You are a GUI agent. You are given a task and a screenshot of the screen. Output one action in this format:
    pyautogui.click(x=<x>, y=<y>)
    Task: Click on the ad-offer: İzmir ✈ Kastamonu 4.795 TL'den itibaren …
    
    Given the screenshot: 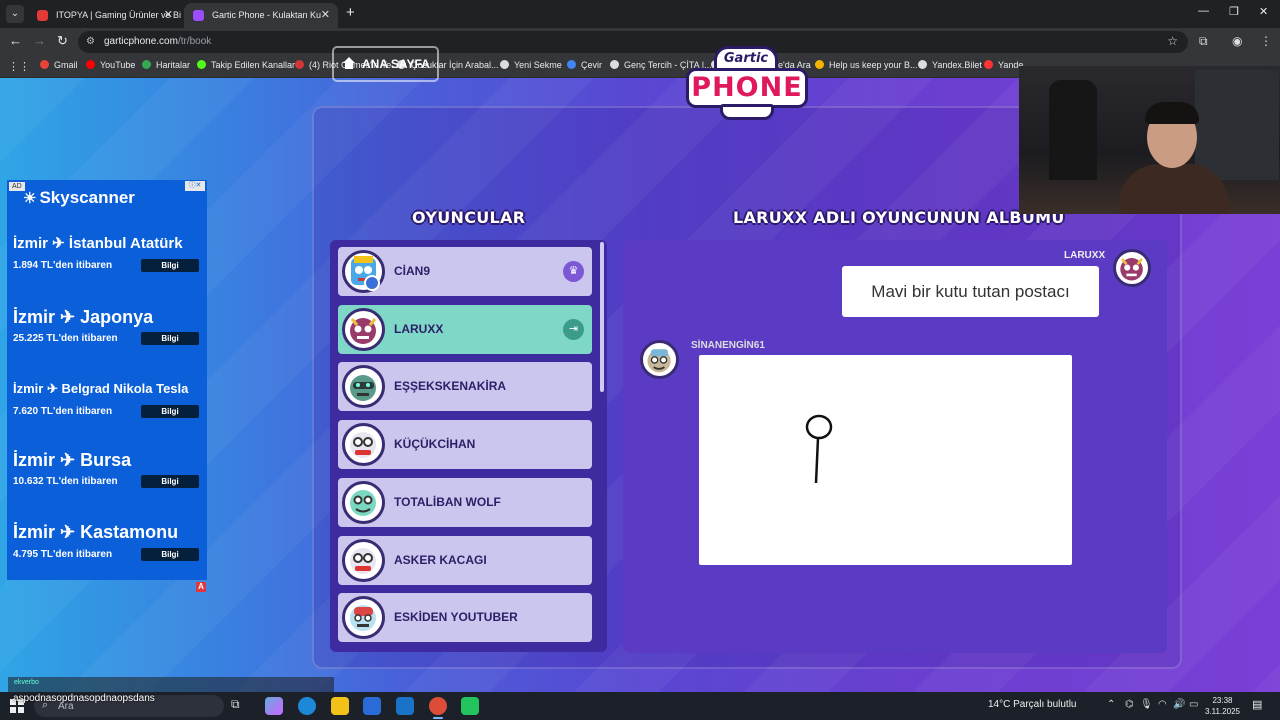 What is the action you would take?
    pyautogui.click(x=109, y=541)
    